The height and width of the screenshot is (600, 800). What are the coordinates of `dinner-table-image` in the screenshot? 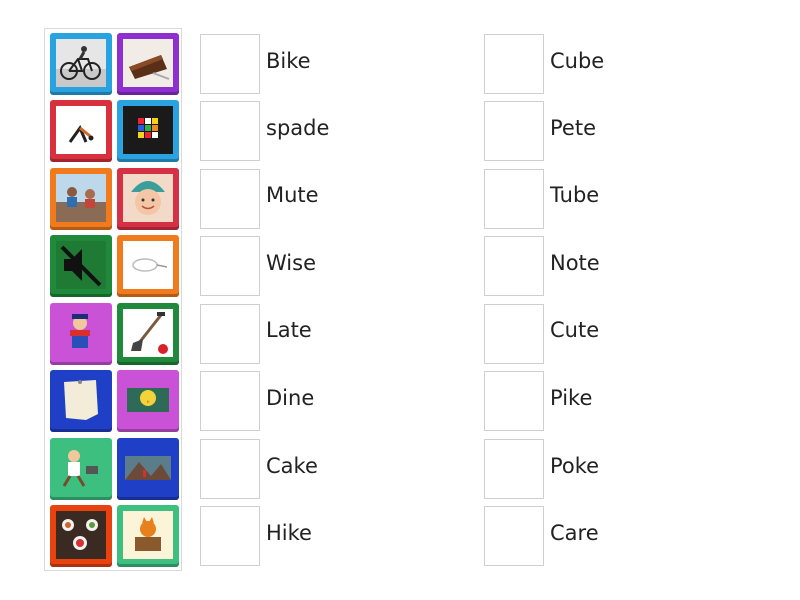 It's located at (81, 535).